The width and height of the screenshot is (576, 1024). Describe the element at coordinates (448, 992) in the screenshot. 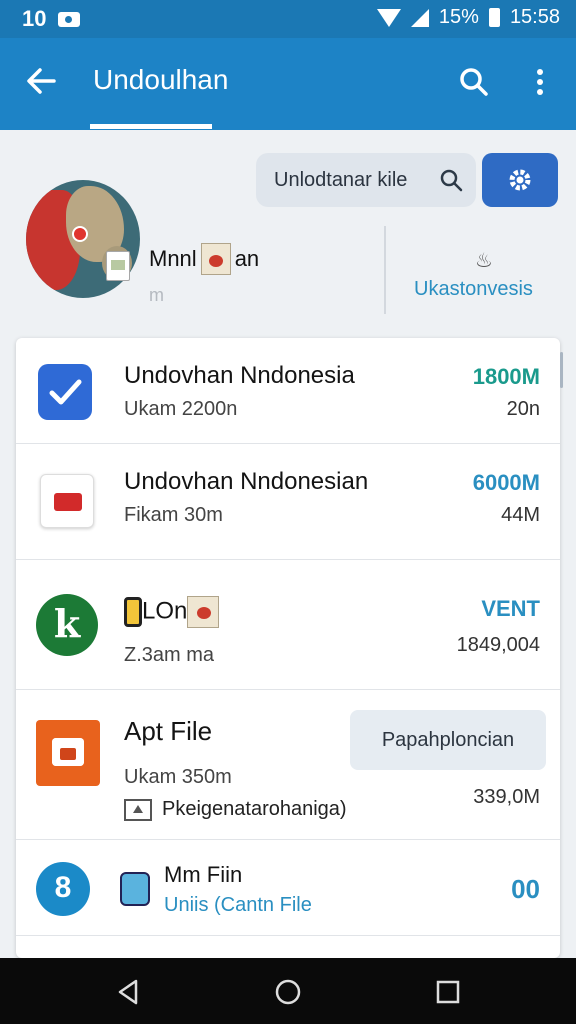

I see `recents-nav-icon` at that location.